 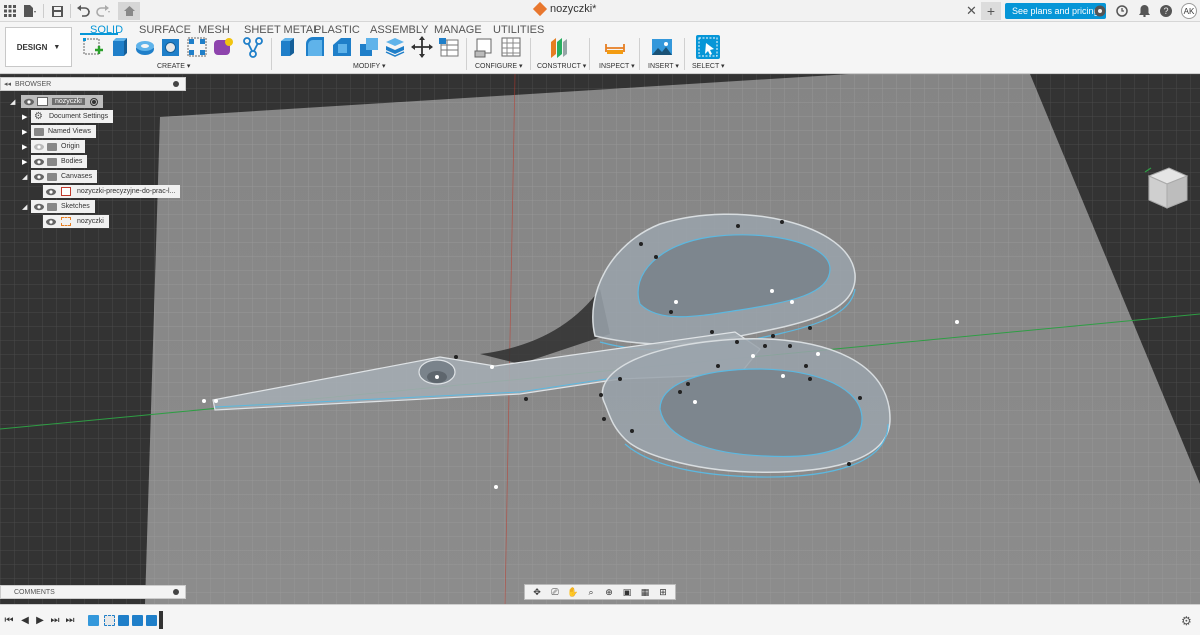 What do you see at coordinates (76, 221) in the screenshot?
I see `browser-node-sketch: nozyczki` at bounding box center [76, 221].